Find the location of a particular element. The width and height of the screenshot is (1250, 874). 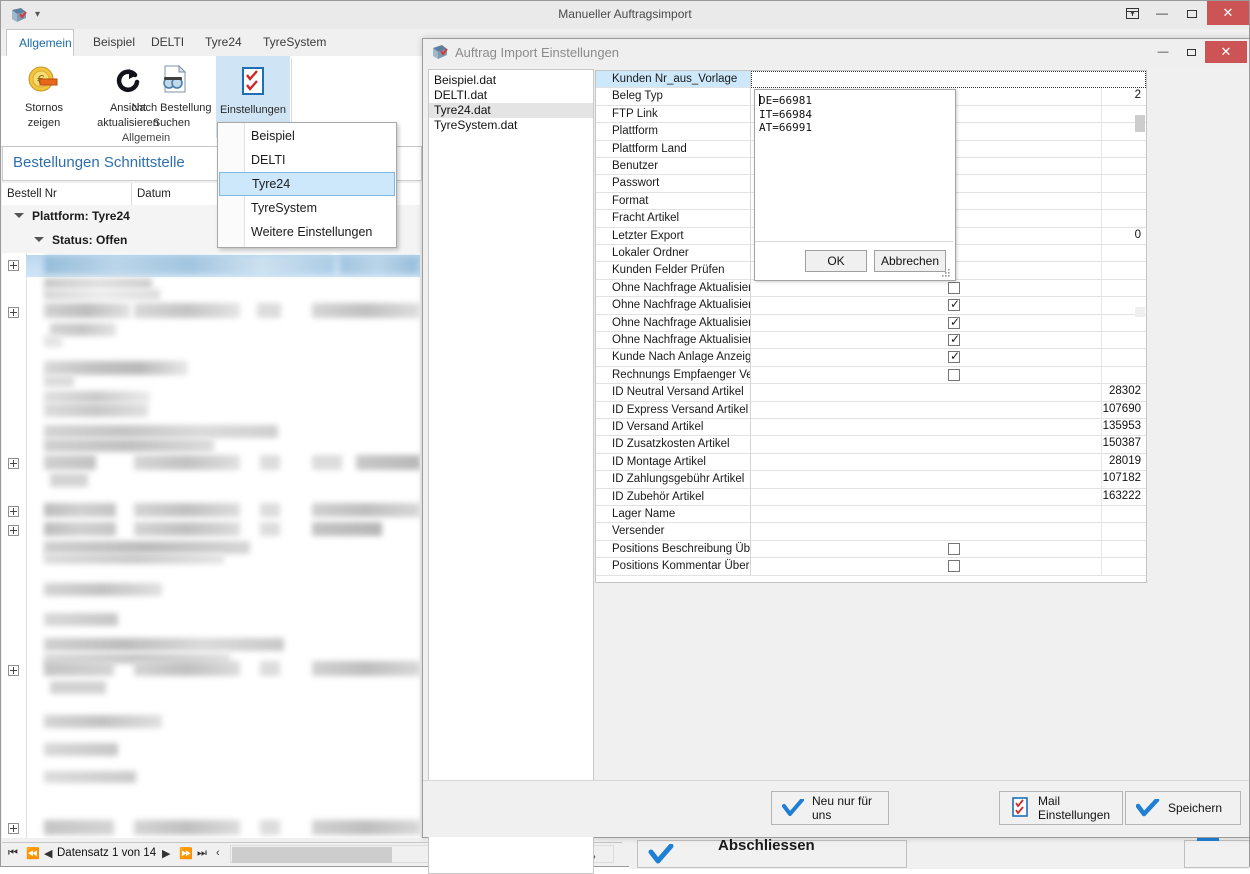

mail-einstellungen-button: Mail Einstellungen is located at coordinates (1061, 808).